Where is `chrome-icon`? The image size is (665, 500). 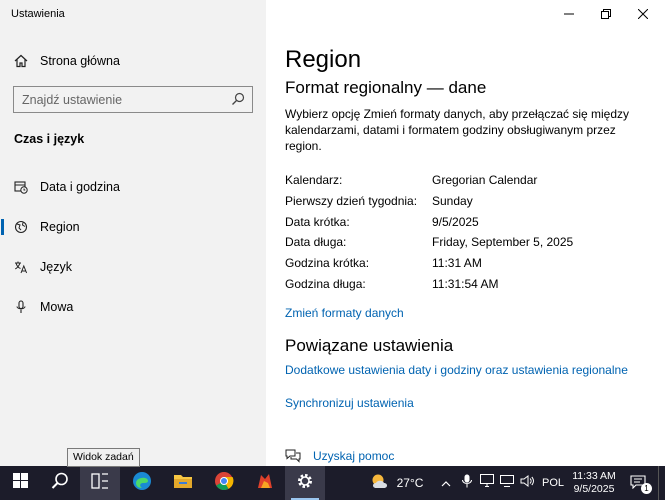
chrome-icon is located at coordinates (224, 483).